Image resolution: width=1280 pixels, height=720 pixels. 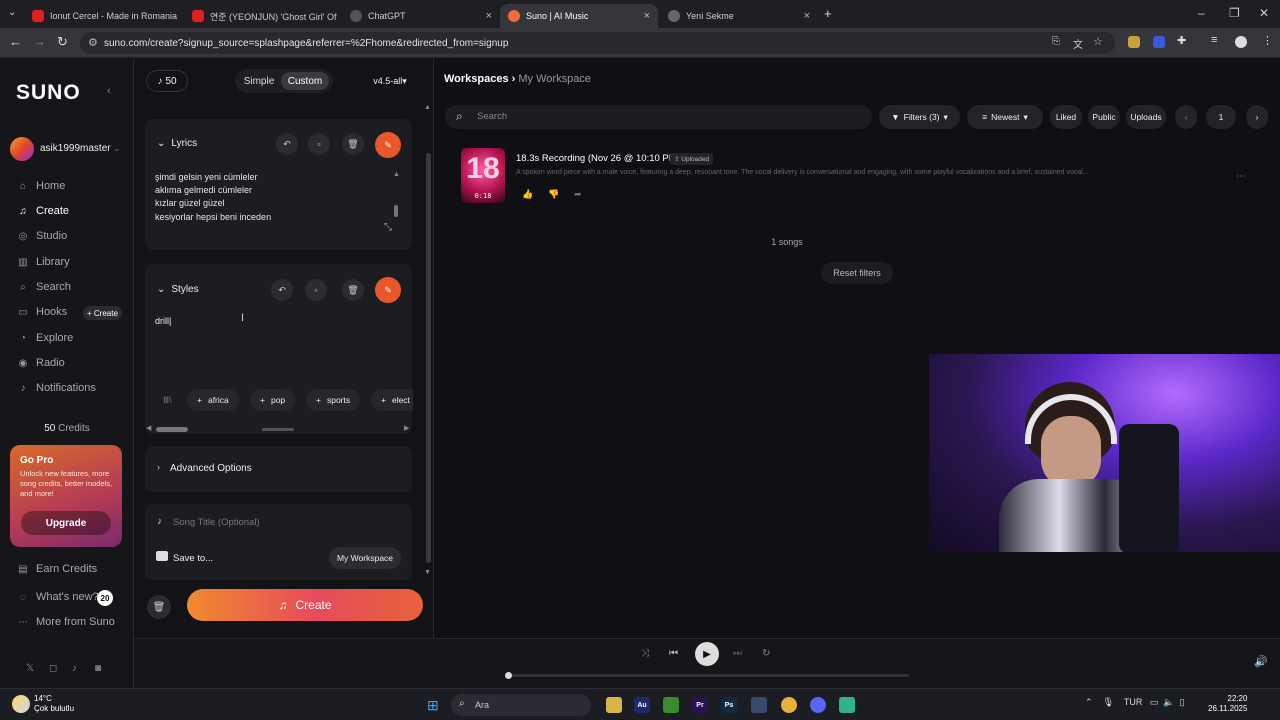 What do you see at coordinates (333, 400) in the screenshot?
I see `style-tag-chip: + sports` at bounding box center [333, 400].